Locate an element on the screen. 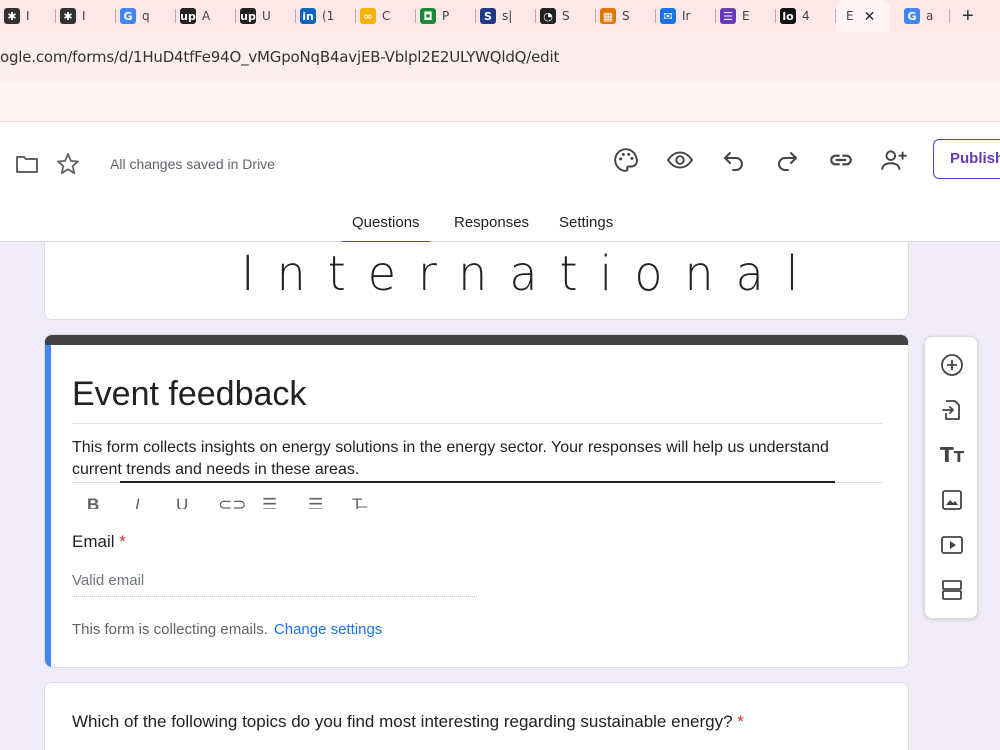 The image size is (1000, 750). browser-tab-label: C is located at coordinates (386, 16).